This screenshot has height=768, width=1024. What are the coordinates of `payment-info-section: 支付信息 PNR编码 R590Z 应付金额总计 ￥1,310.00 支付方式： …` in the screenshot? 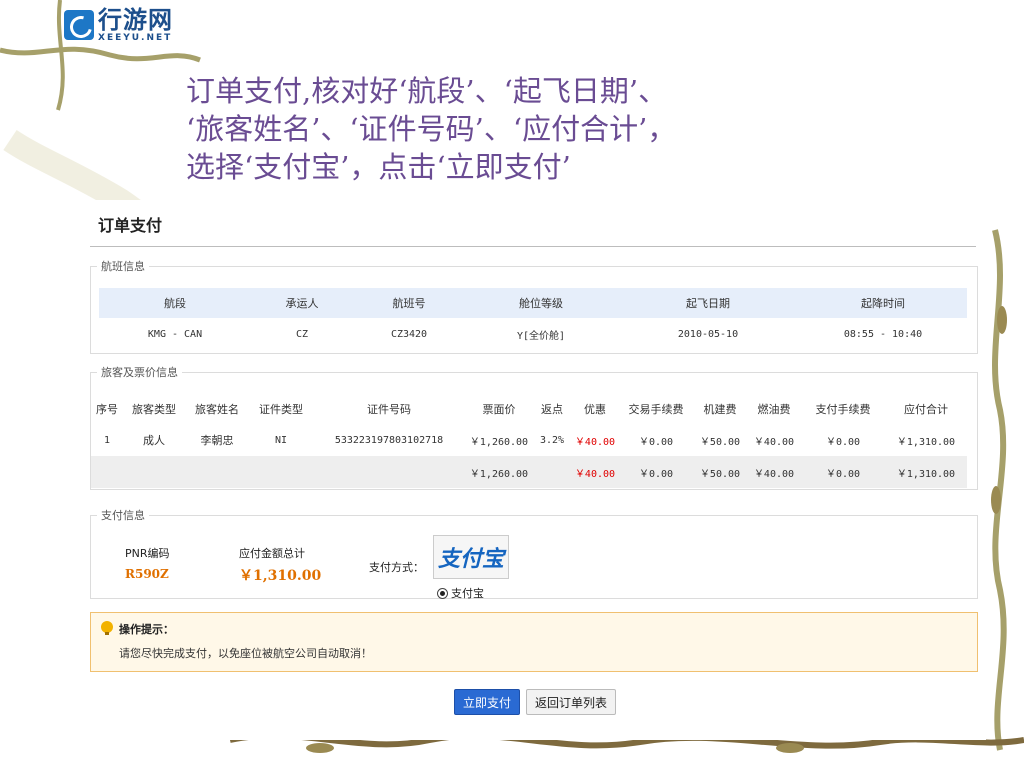 It's located at (534, 554).